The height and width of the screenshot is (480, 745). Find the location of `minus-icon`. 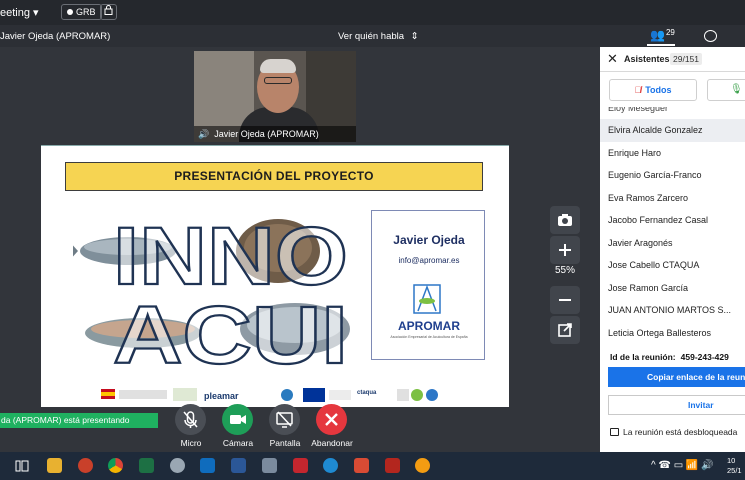

minus-icon is located at coordinates (565, 300).